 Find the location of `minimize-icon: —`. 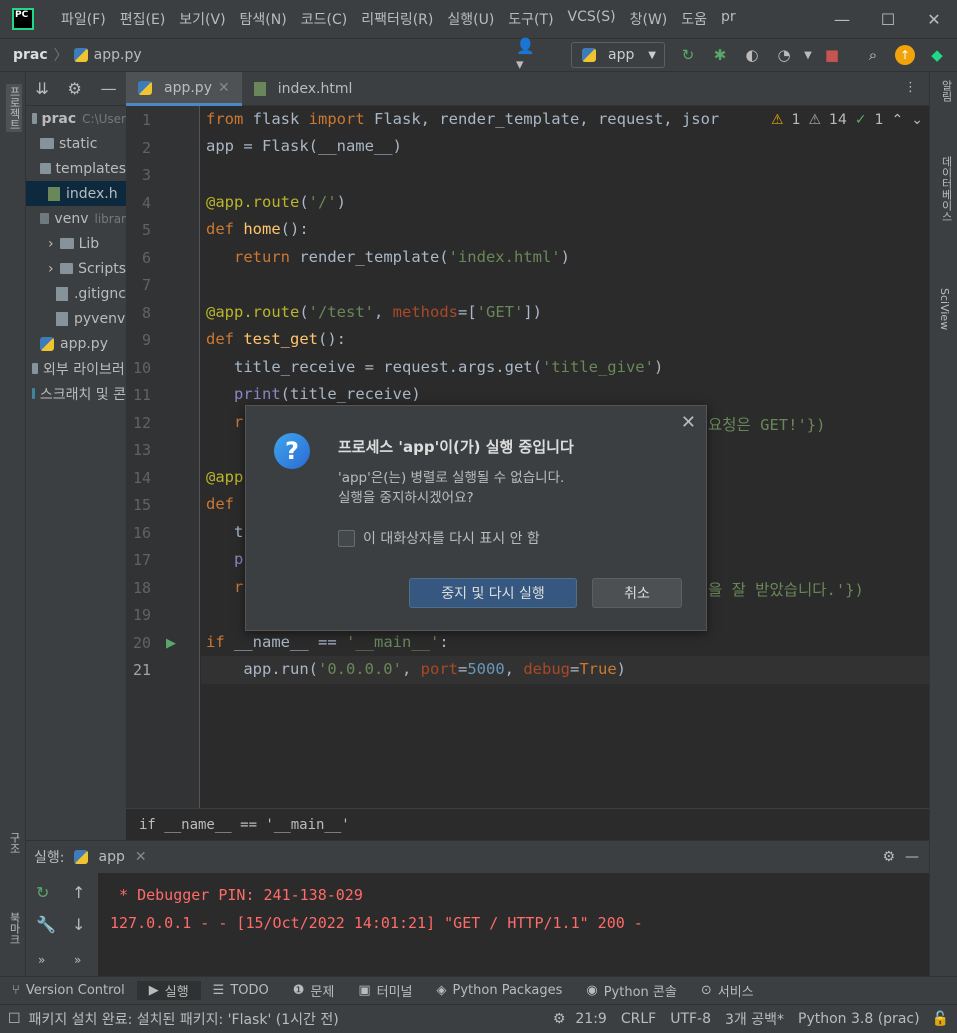

minimize-icon: — is located at coordinates (842, 19).